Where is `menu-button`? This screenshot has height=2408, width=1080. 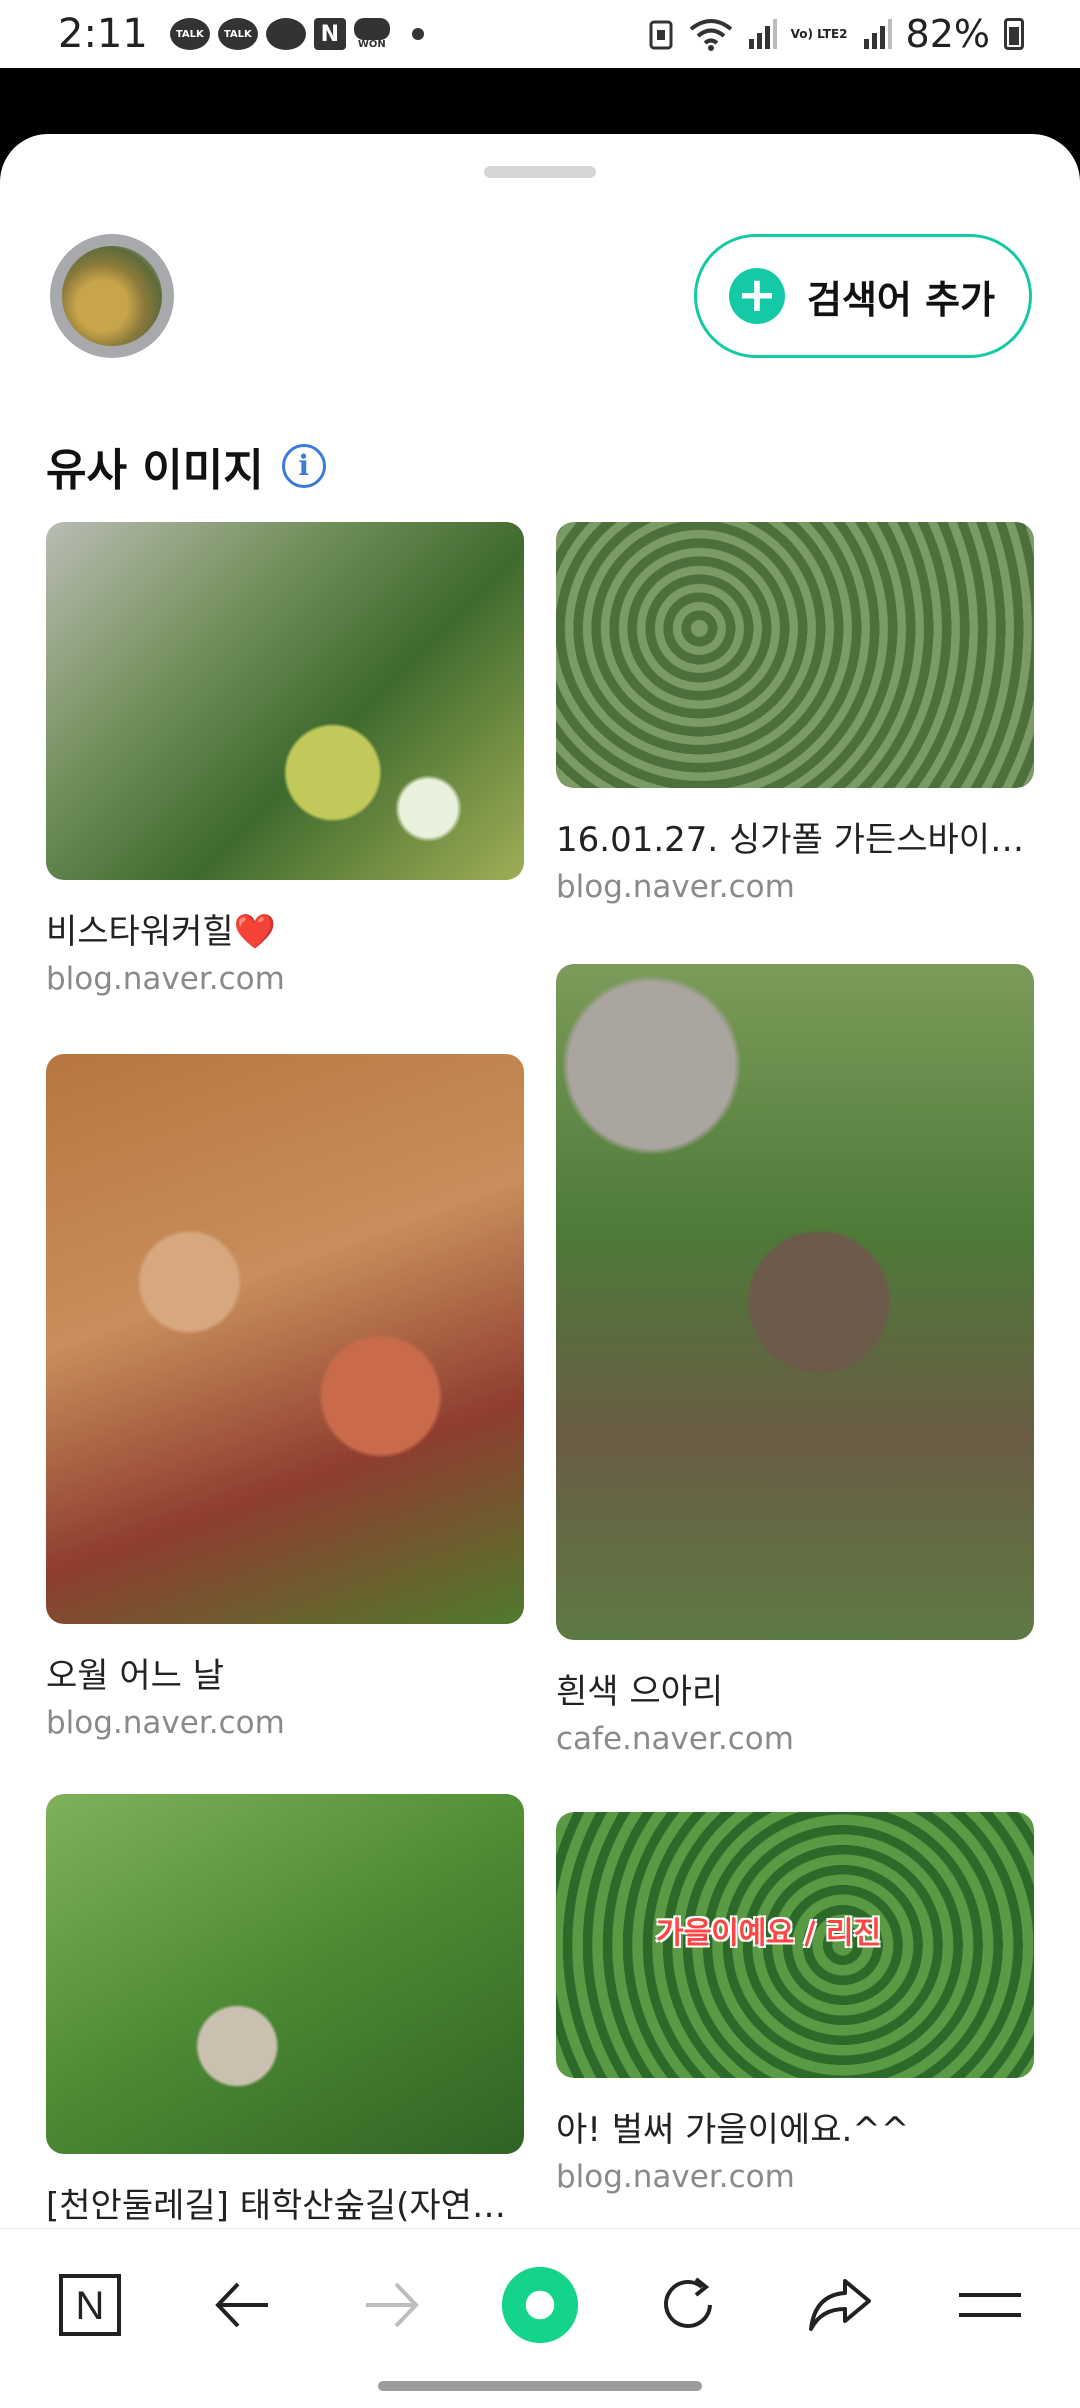
menu-button is located at coordinates (990, 2305).